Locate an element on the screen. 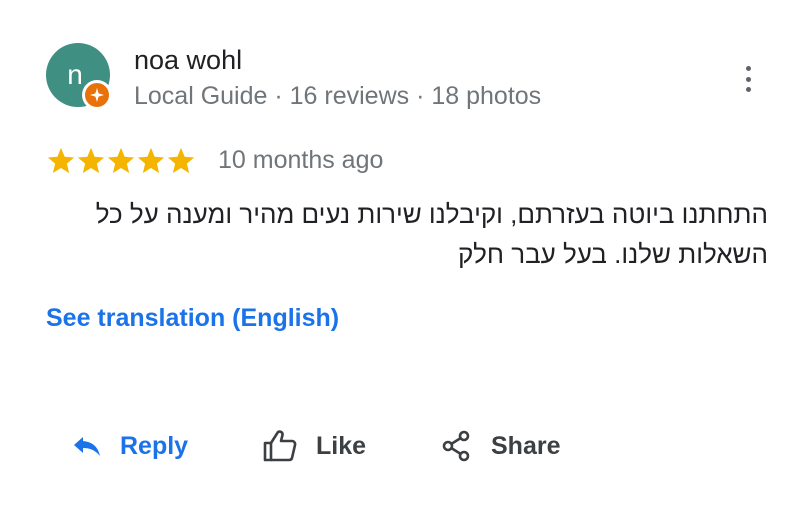  share-label: Share is located at coordinates (526, 445).